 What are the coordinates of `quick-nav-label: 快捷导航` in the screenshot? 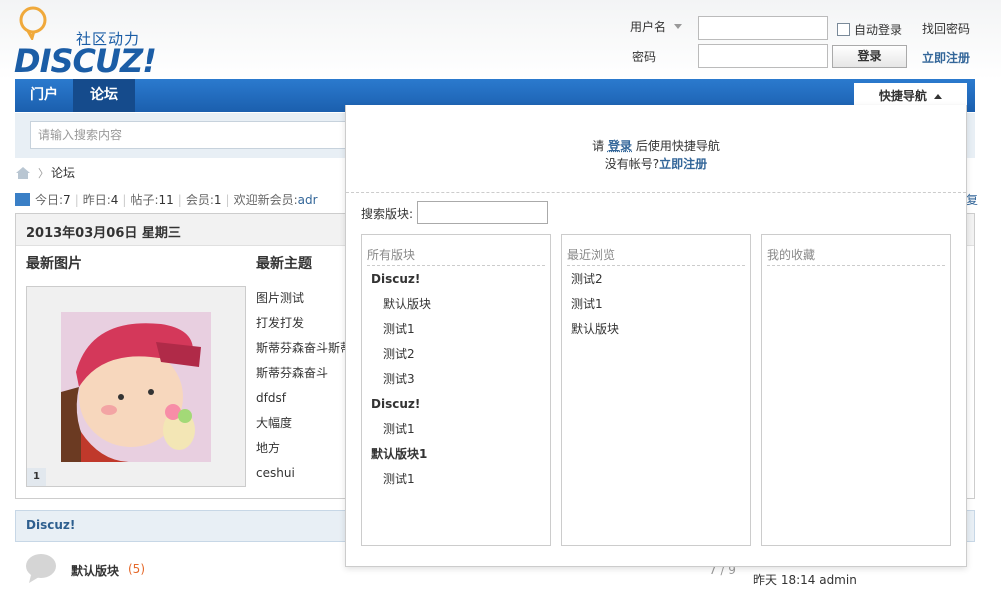 It's located at (902, 96).